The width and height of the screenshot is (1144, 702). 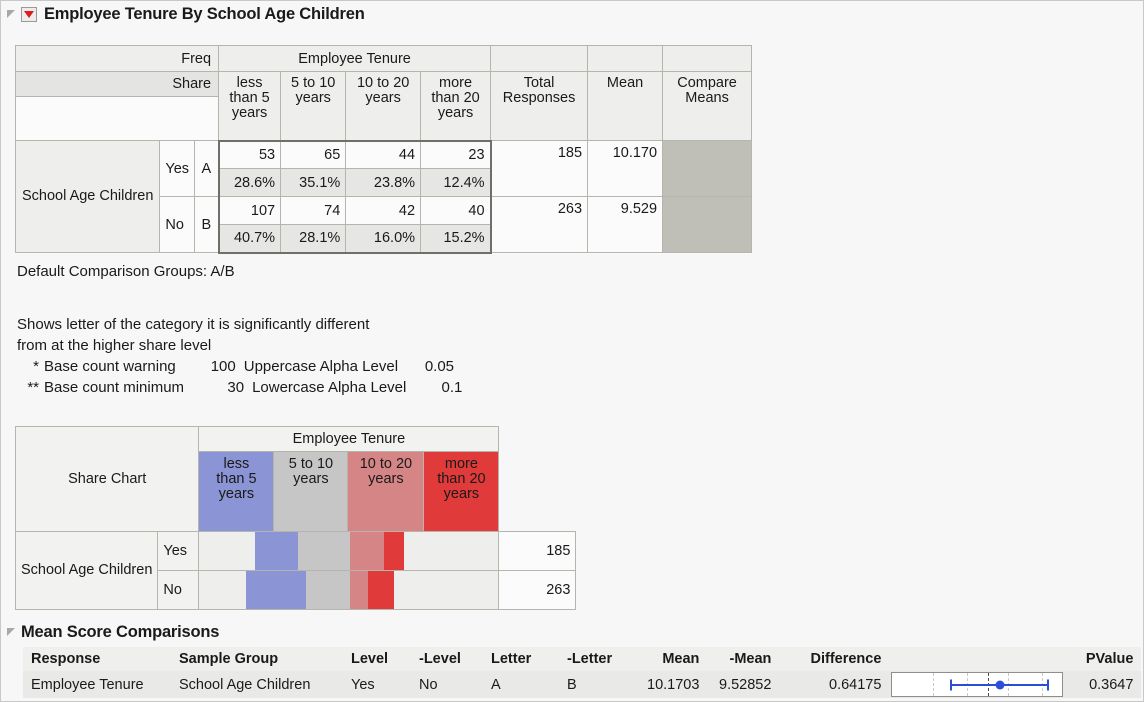 I want to click on spacer-mean, so click(x=625, y=58).